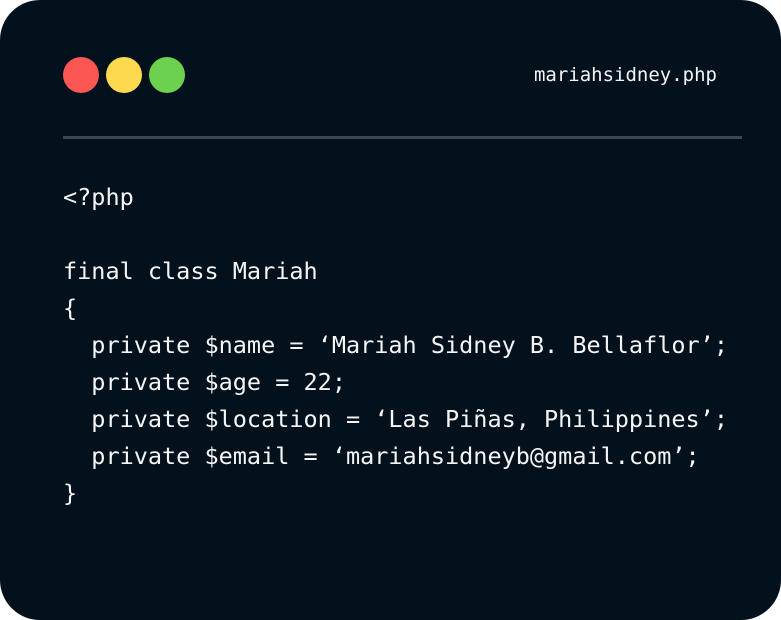  Describe the element at coordinates (167, 75) in the screenshot. I see `maximize-dot-icon` at that location.